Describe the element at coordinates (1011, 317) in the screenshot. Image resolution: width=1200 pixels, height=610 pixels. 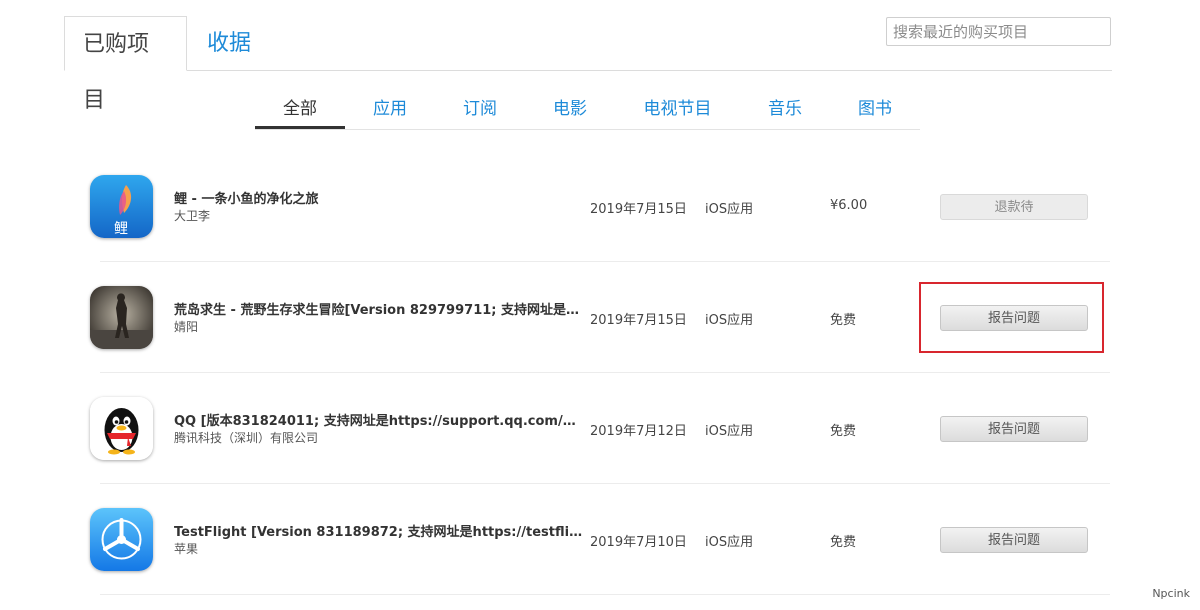
I see `highlight-box` at that location.